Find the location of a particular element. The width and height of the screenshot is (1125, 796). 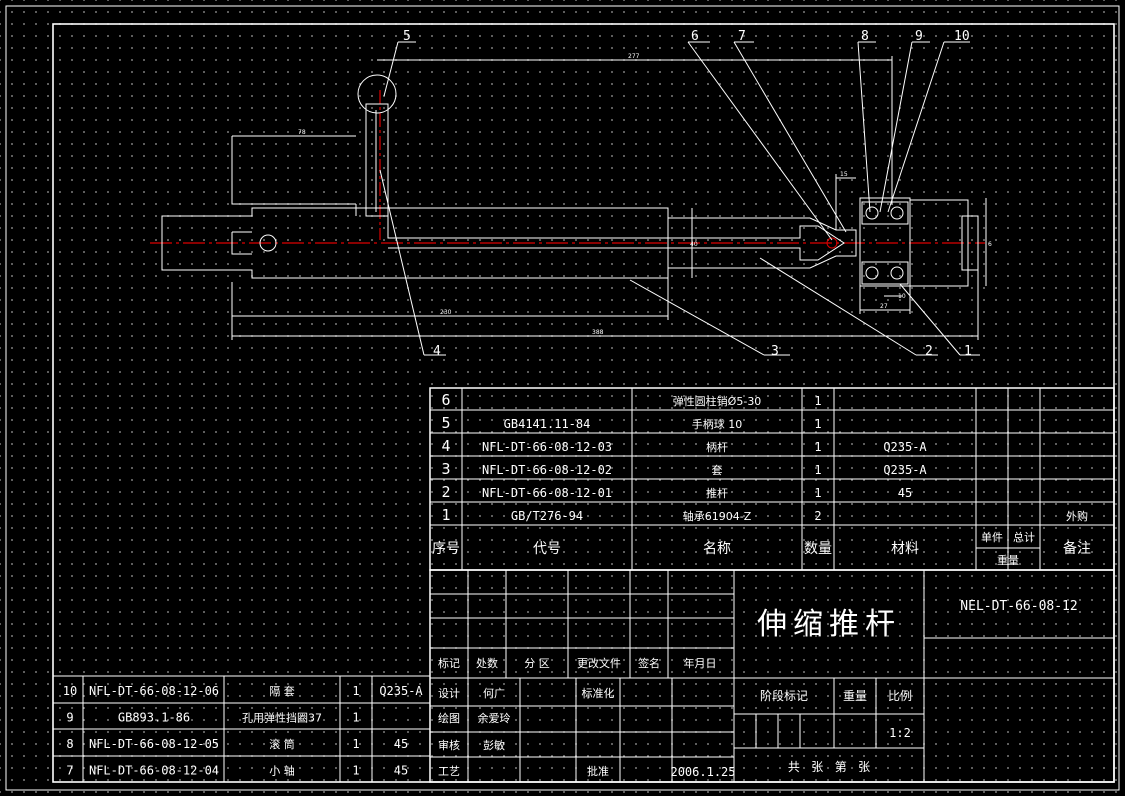

lower-row-no: 8 is located at coordinates (69, 744).